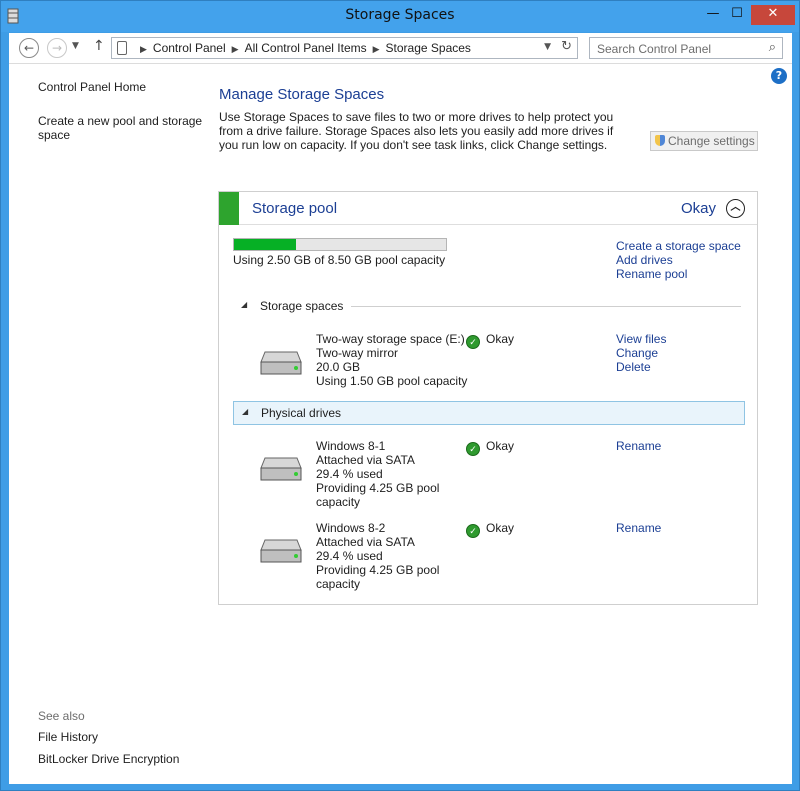 This screenshot has width=800, height=791. Describe the element at coordinates (654, 49) in the screenshot. I see `search-input: Search Control Panel` at that location.